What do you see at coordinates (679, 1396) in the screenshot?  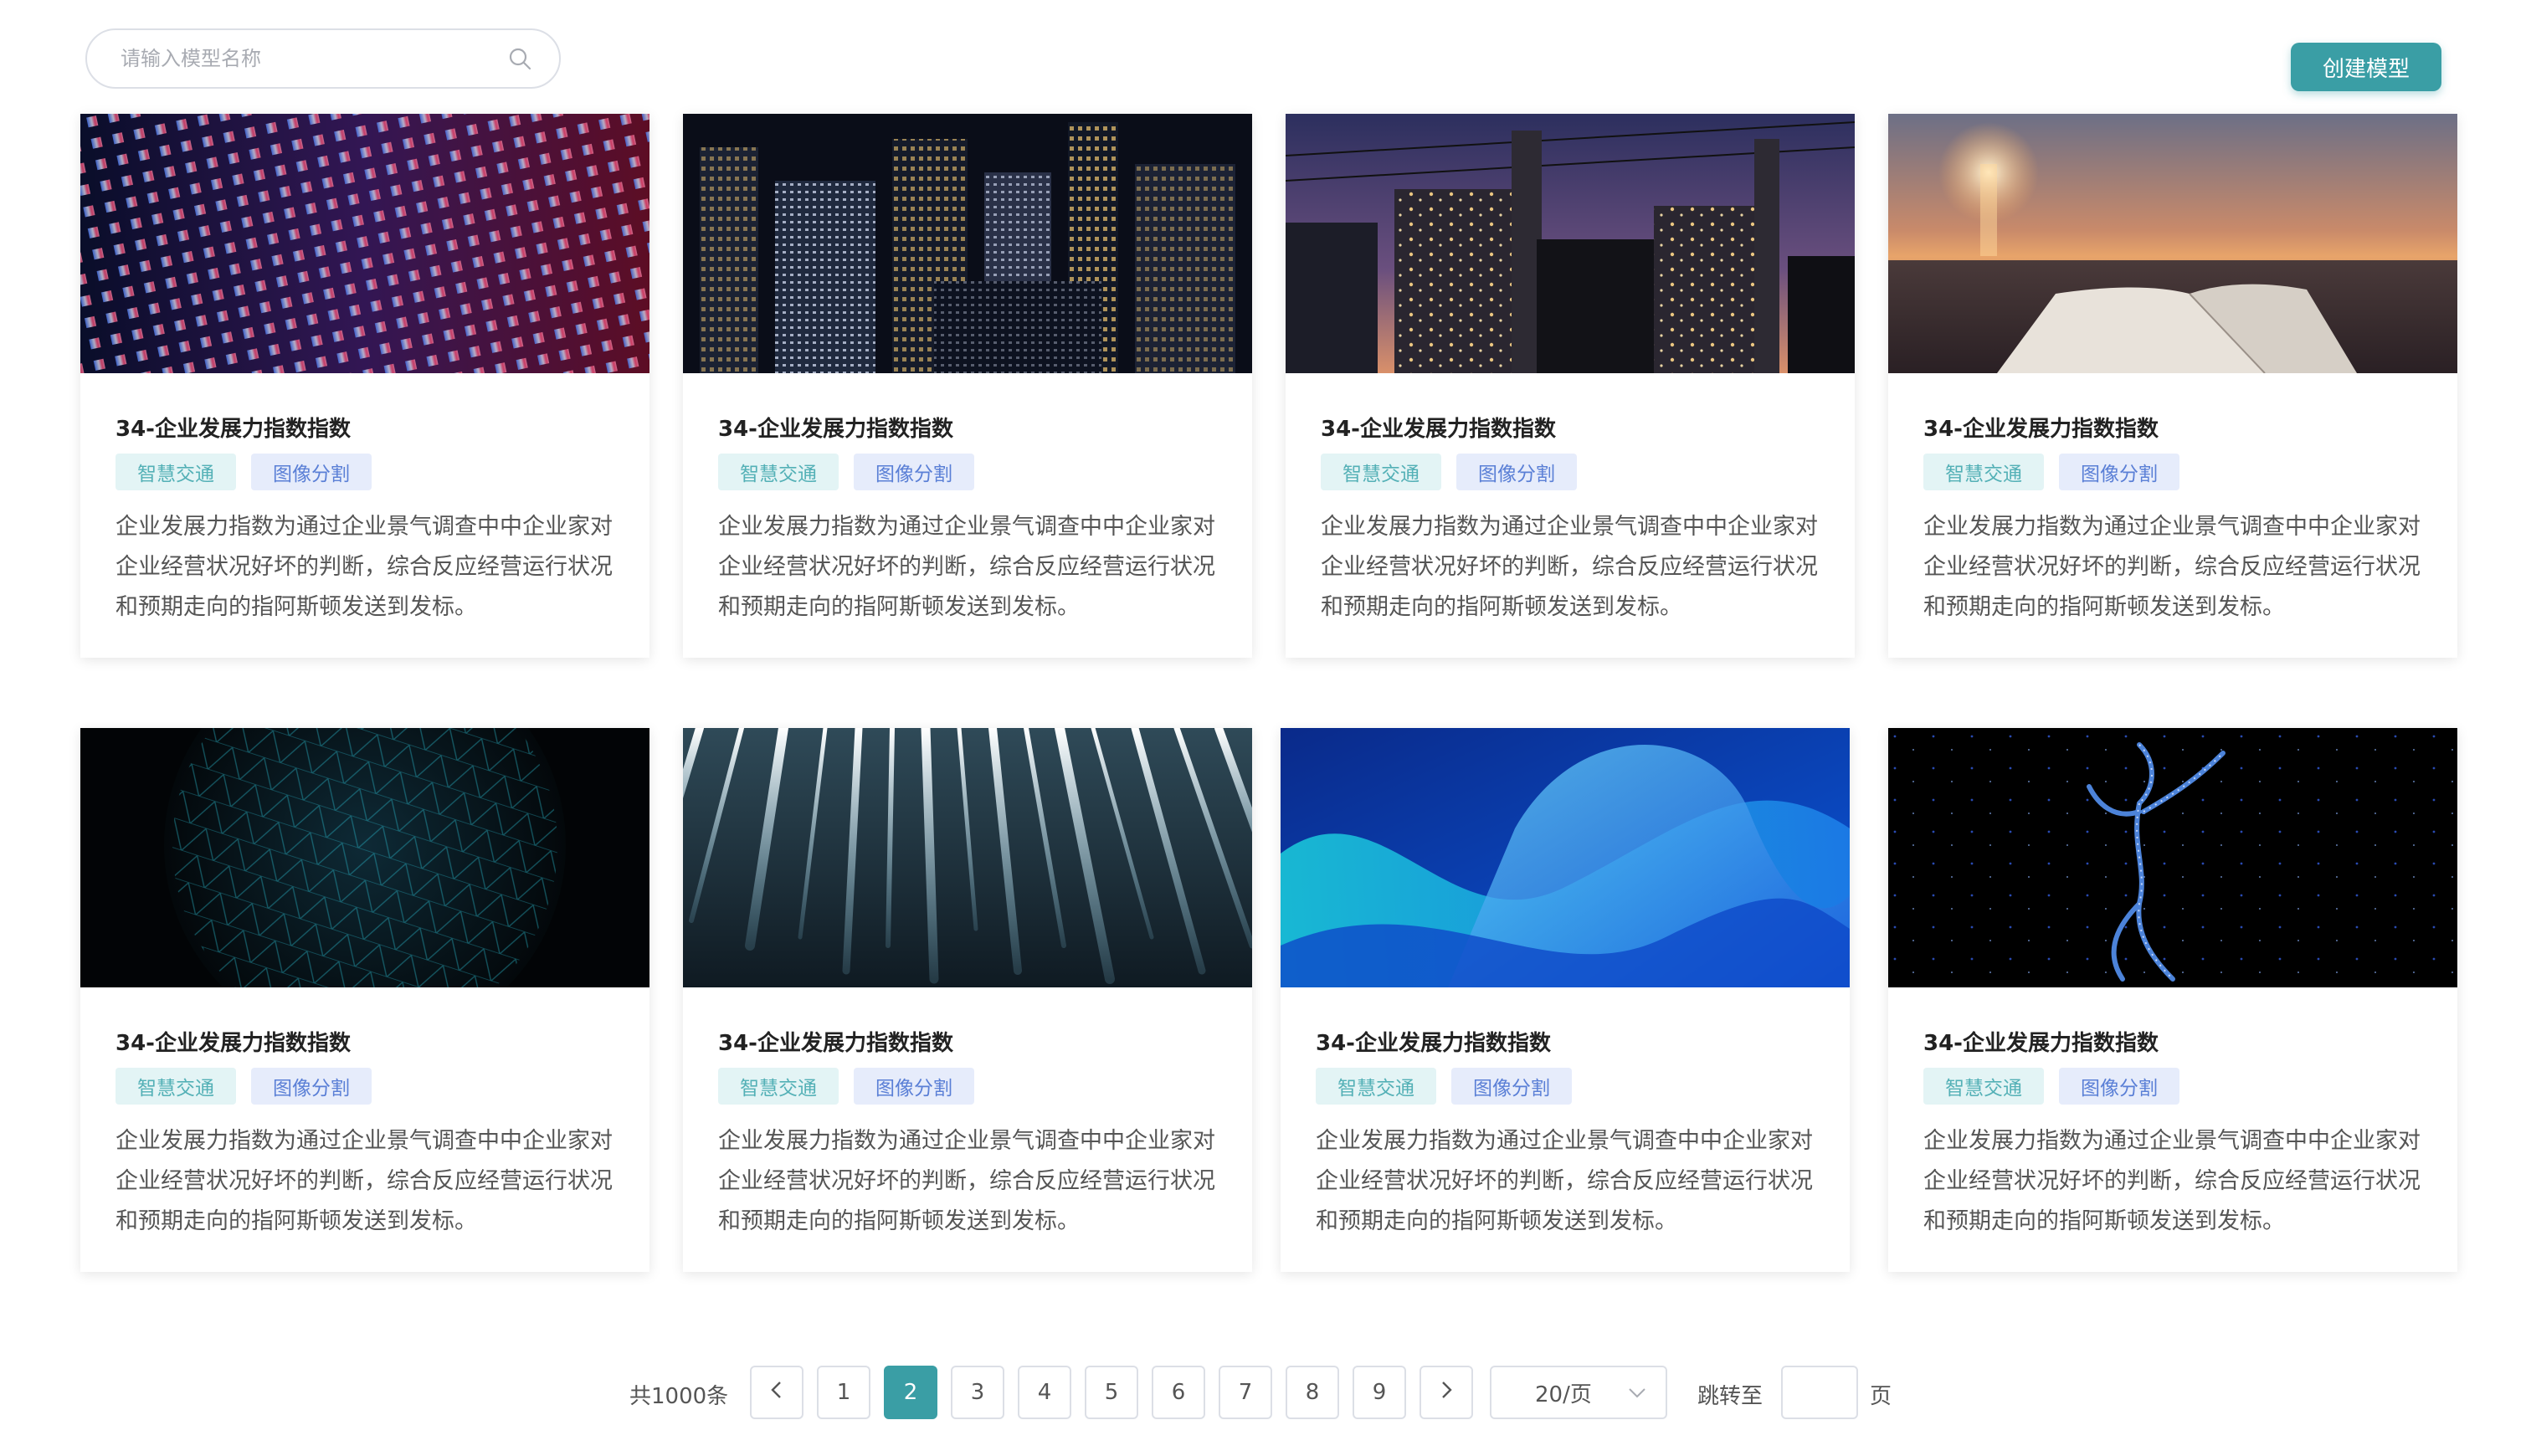 I see `total-count: 共1000条` at bounding box center [679, 1396].